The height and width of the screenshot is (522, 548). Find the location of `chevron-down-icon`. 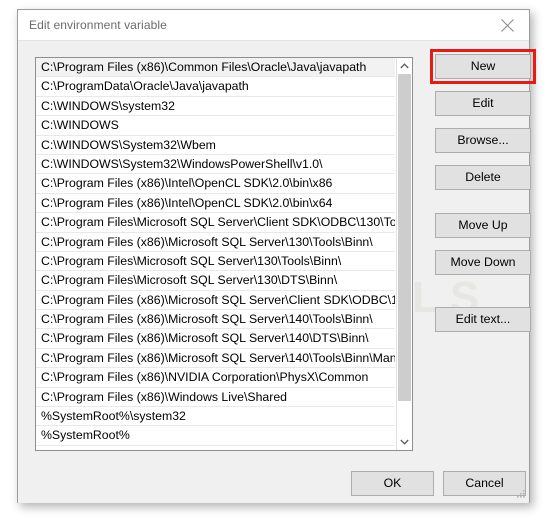

chevron-down-icon is located at coordinates (404, 442).